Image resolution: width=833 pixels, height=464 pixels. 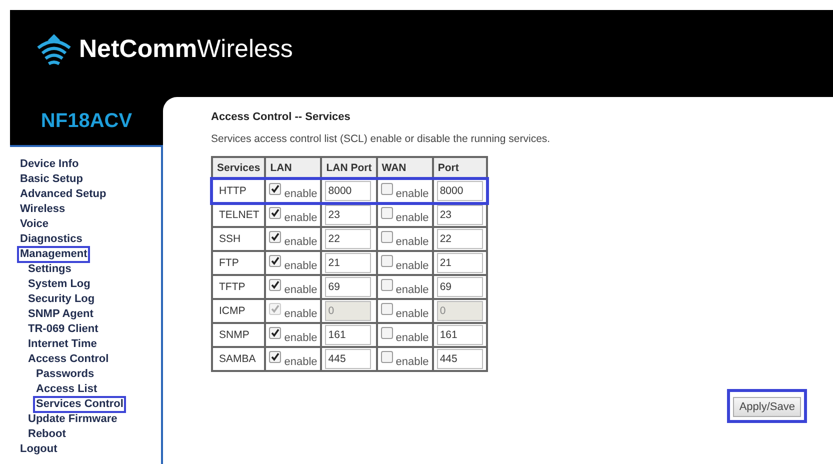 What do you see at coordinates (232, 311) in the screenshot?
I see `service-name: ICMP` at bounding box center [232, 311].